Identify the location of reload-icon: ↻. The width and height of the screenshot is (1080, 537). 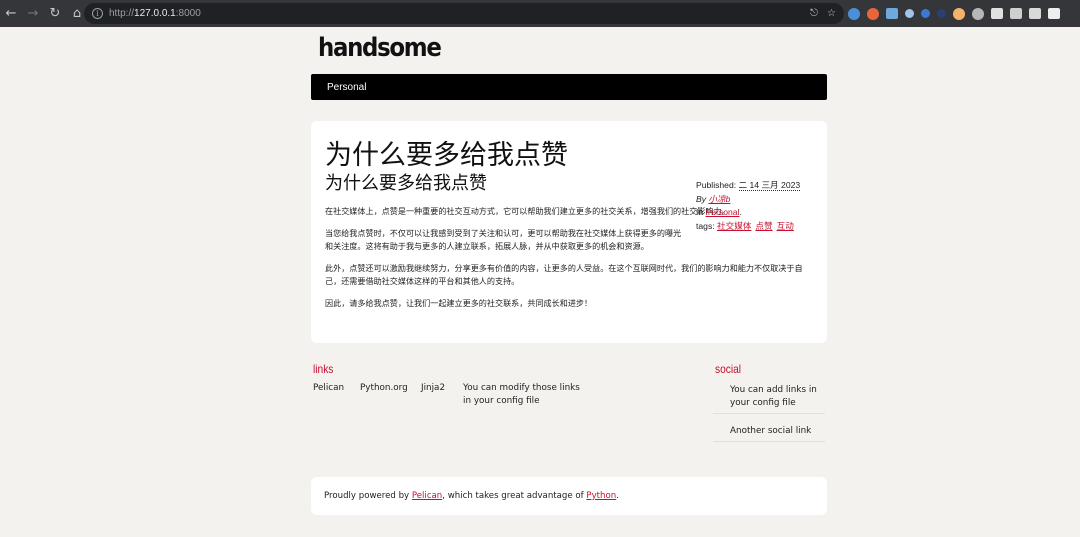
(55, 13).